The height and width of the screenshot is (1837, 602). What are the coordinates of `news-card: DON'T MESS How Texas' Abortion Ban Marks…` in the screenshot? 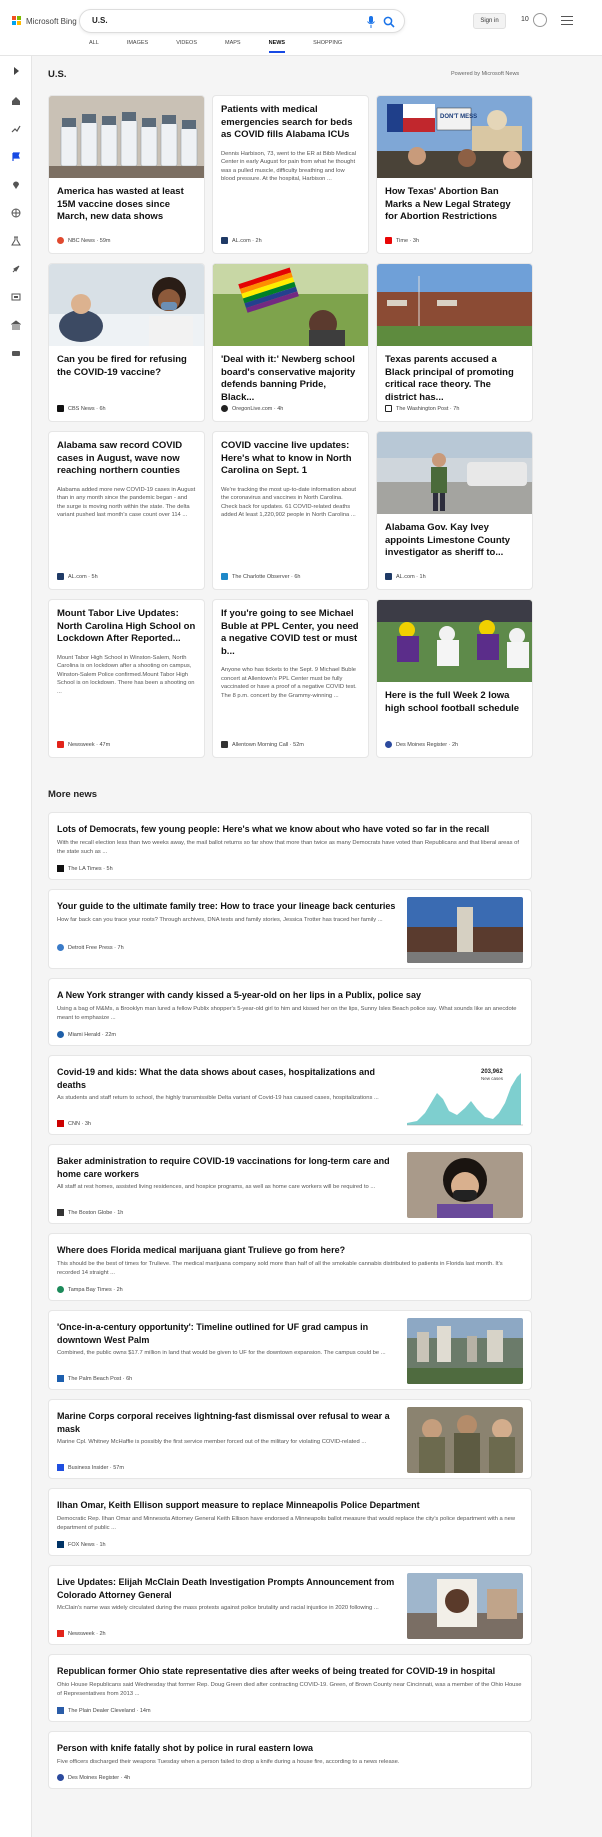 It's located at (454, 174).